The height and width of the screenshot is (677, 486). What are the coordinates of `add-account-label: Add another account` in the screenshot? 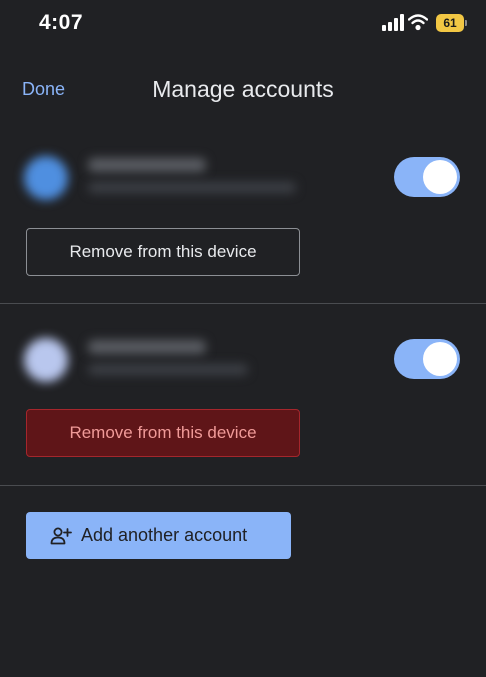 It's located at (164, 535).